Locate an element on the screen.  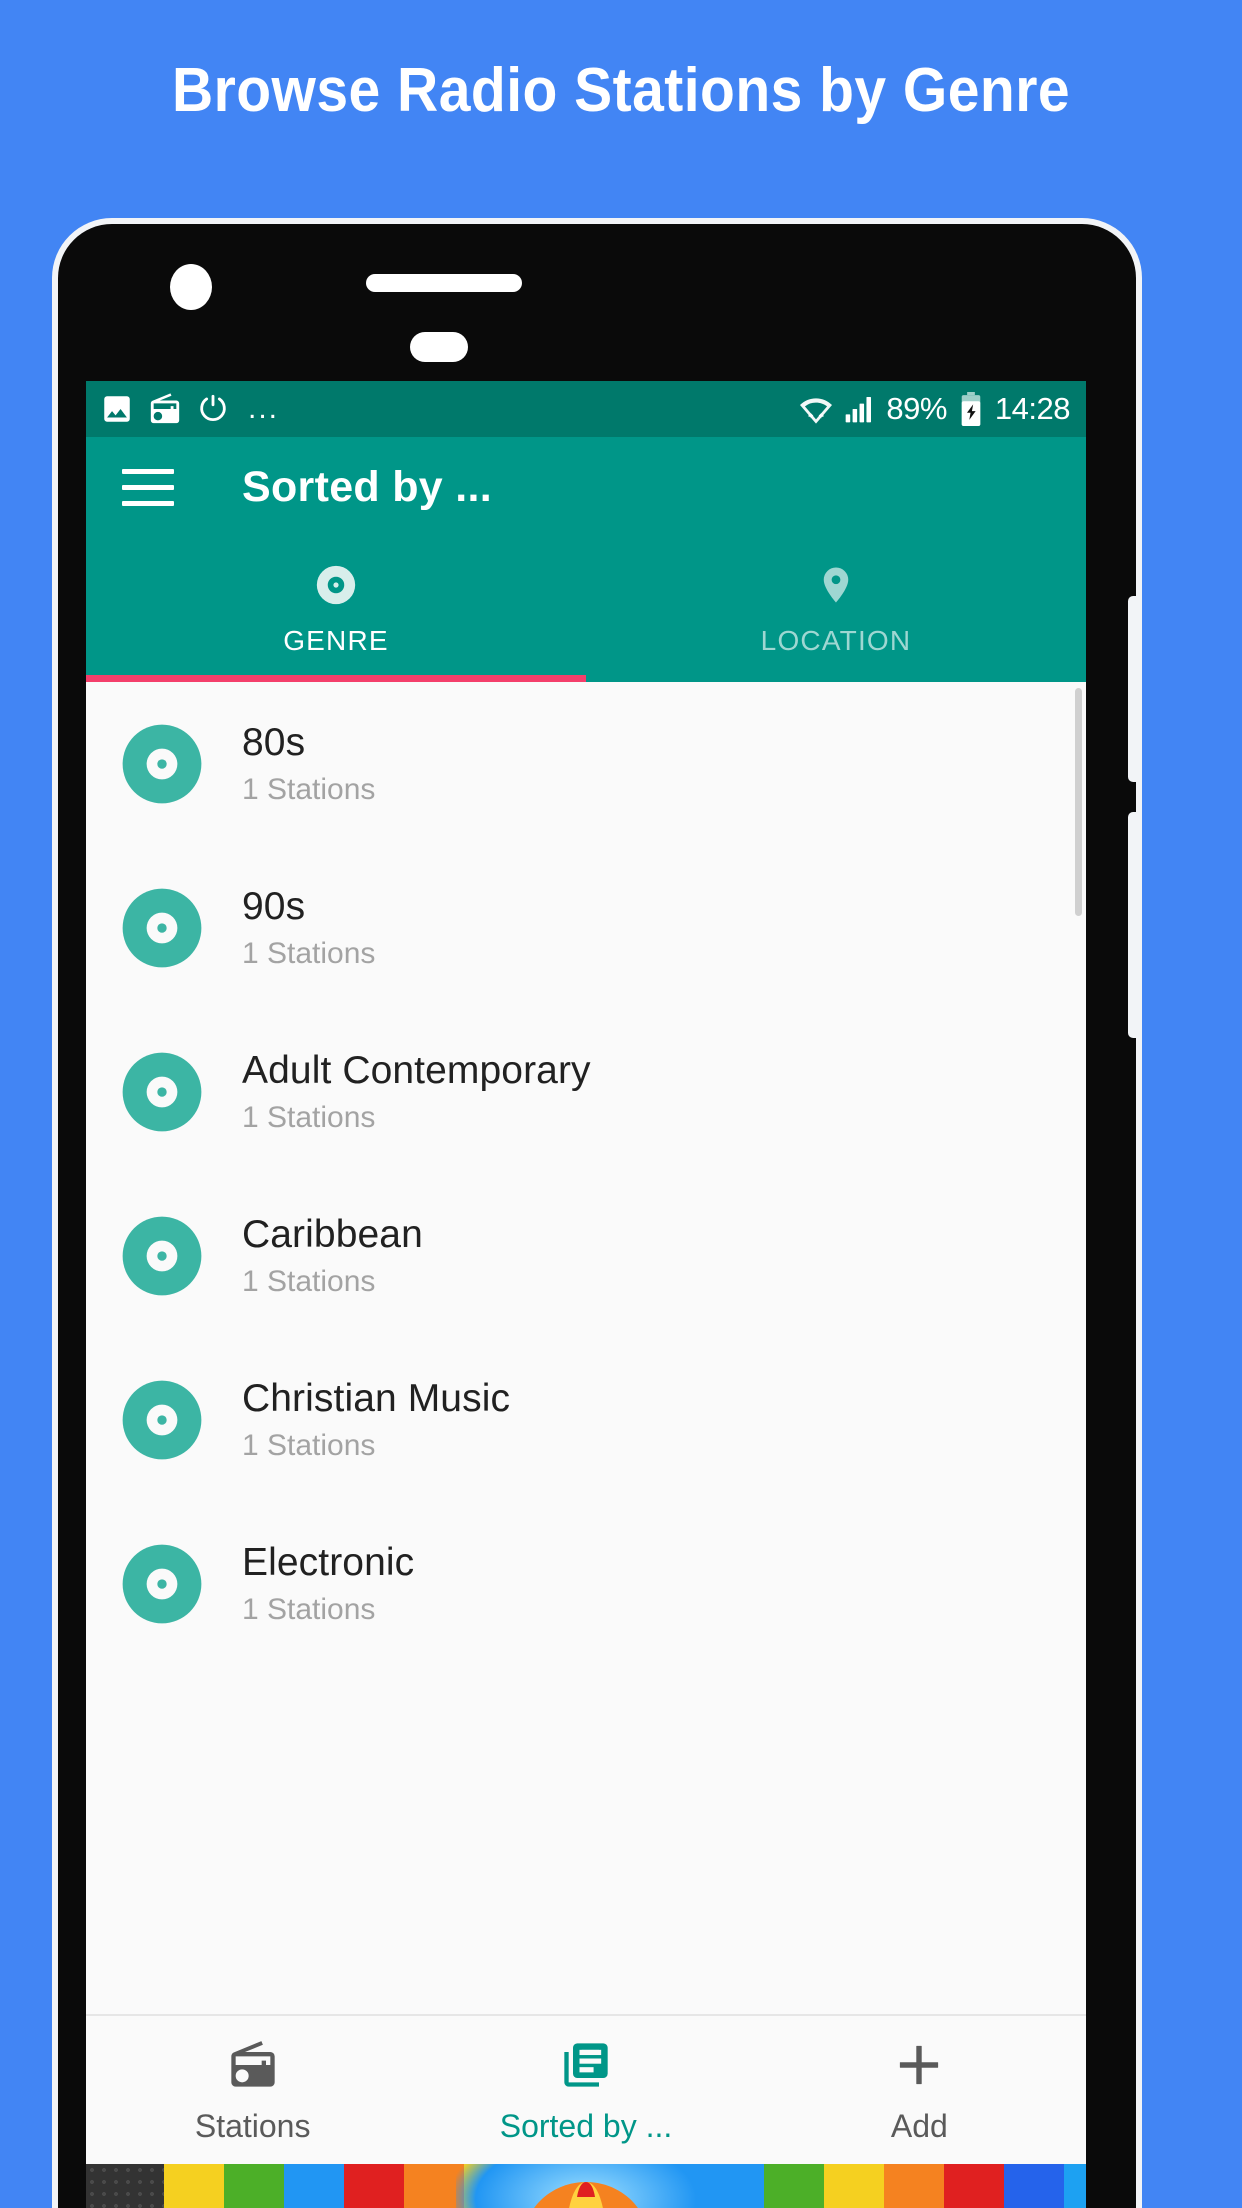
bottom-navigation: Stations Sorted by ... Add is located at coordinates (586, 2089).